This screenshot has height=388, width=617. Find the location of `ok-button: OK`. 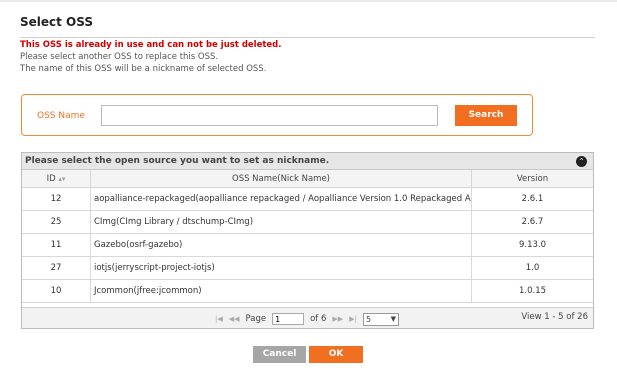

ok-button: OK is located at coordinates (336, 354).